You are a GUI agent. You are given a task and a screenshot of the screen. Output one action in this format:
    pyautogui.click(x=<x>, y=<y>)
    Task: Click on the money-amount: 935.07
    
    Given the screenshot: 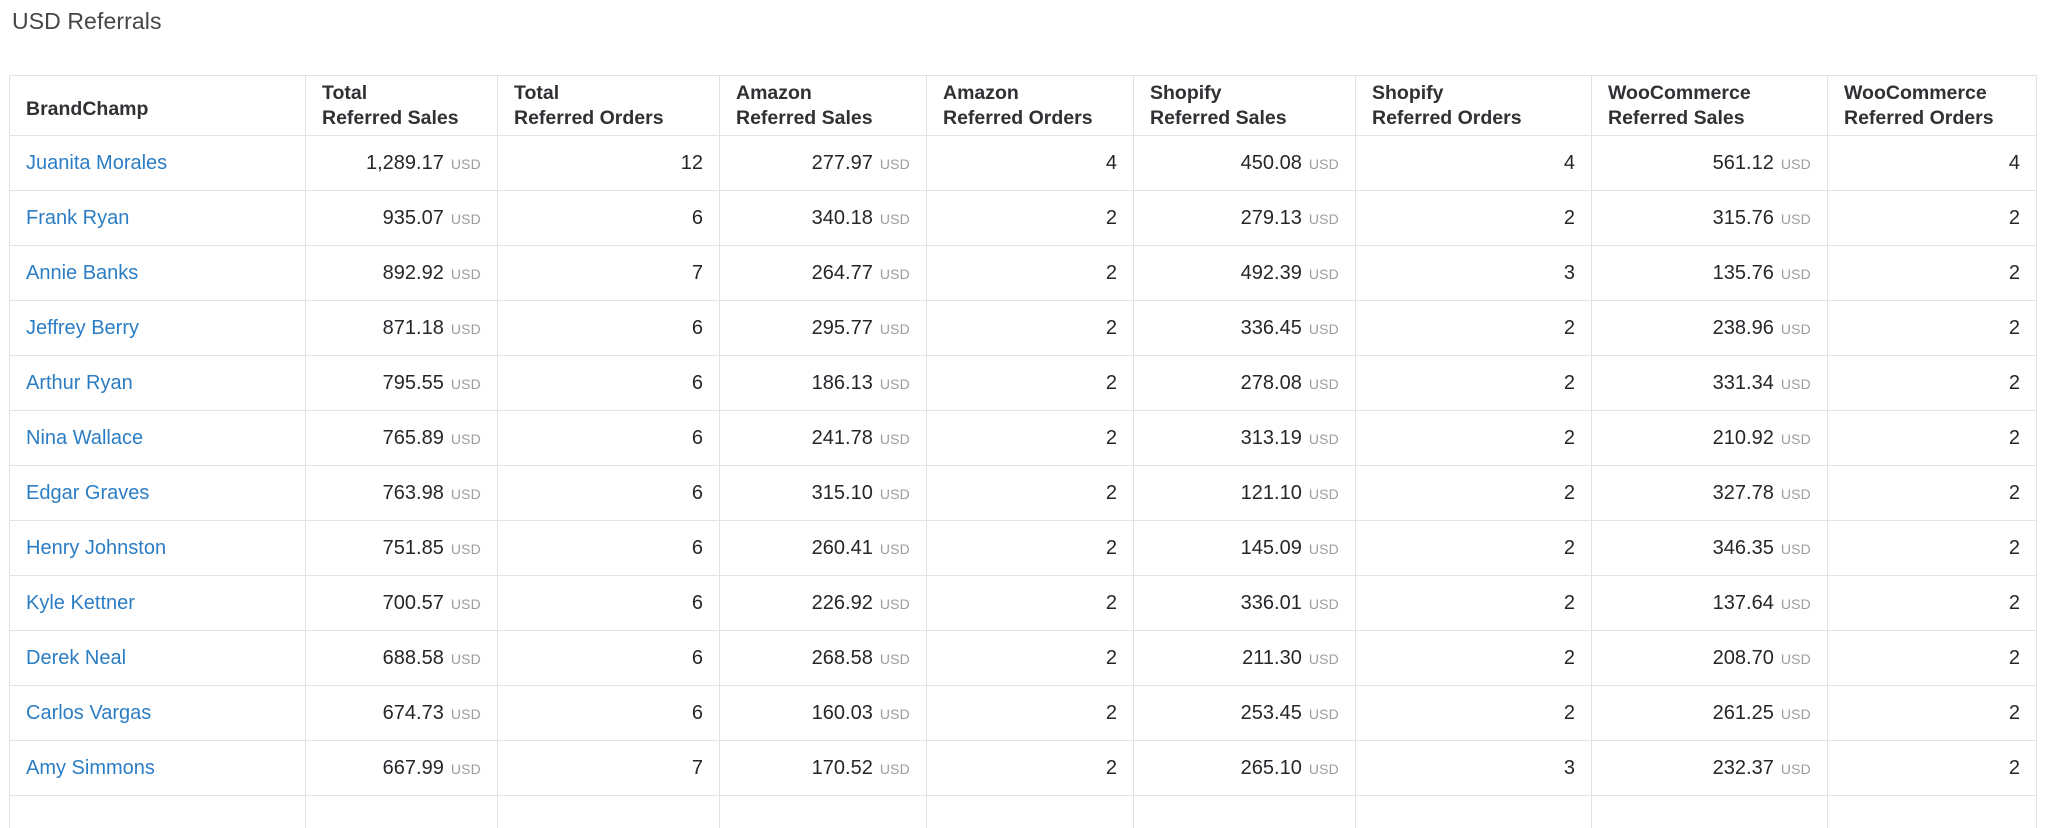 What is the action you would take?
    pyautogui.click(x=413, y=217)
    